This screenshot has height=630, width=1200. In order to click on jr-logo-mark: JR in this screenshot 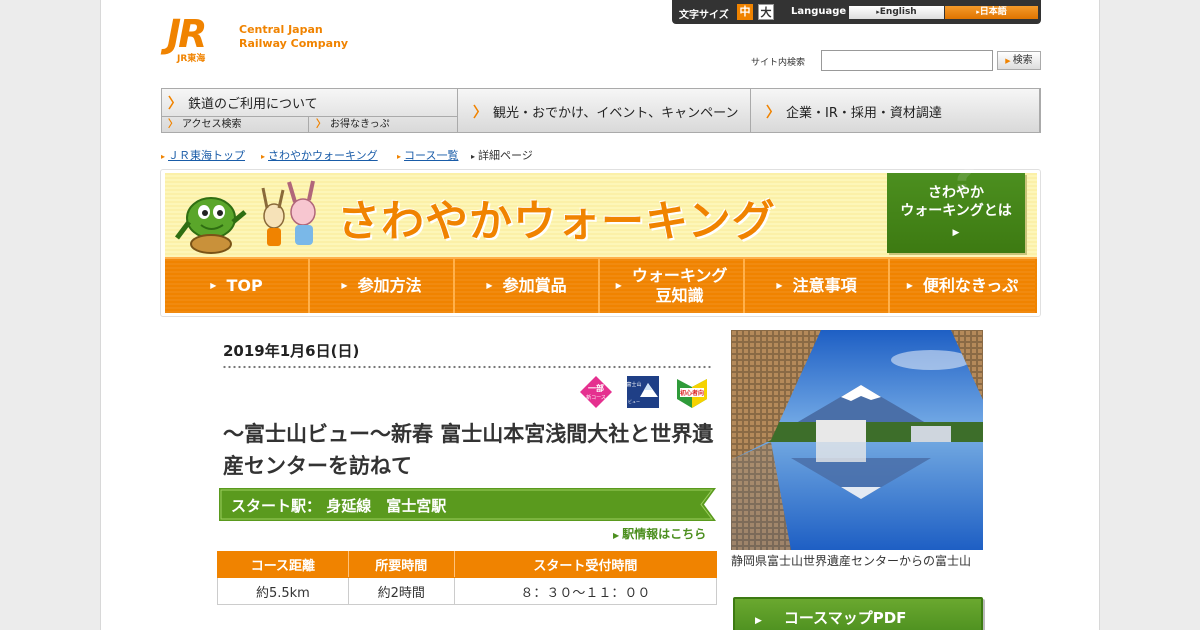, I will do `click(187, 34)`.